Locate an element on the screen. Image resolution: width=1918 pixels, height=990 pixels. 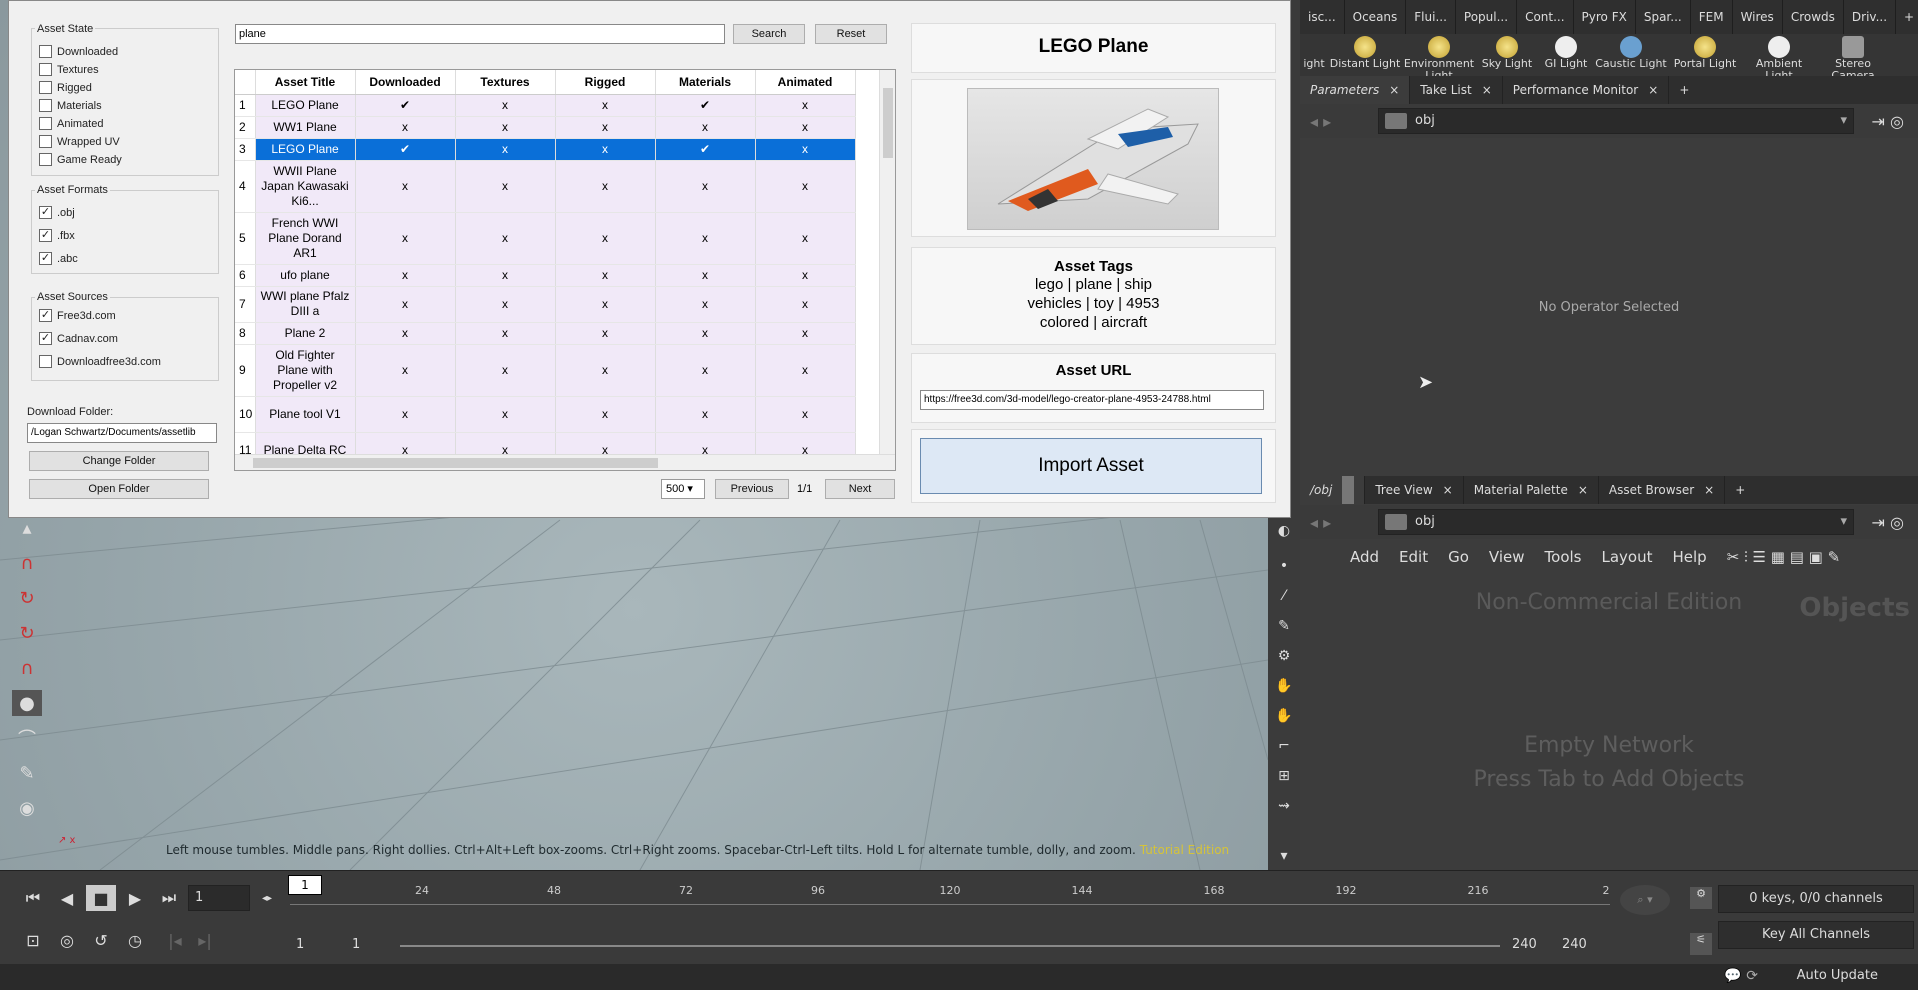
add-shelf-icon: + is located at coordinates (1907, 17).